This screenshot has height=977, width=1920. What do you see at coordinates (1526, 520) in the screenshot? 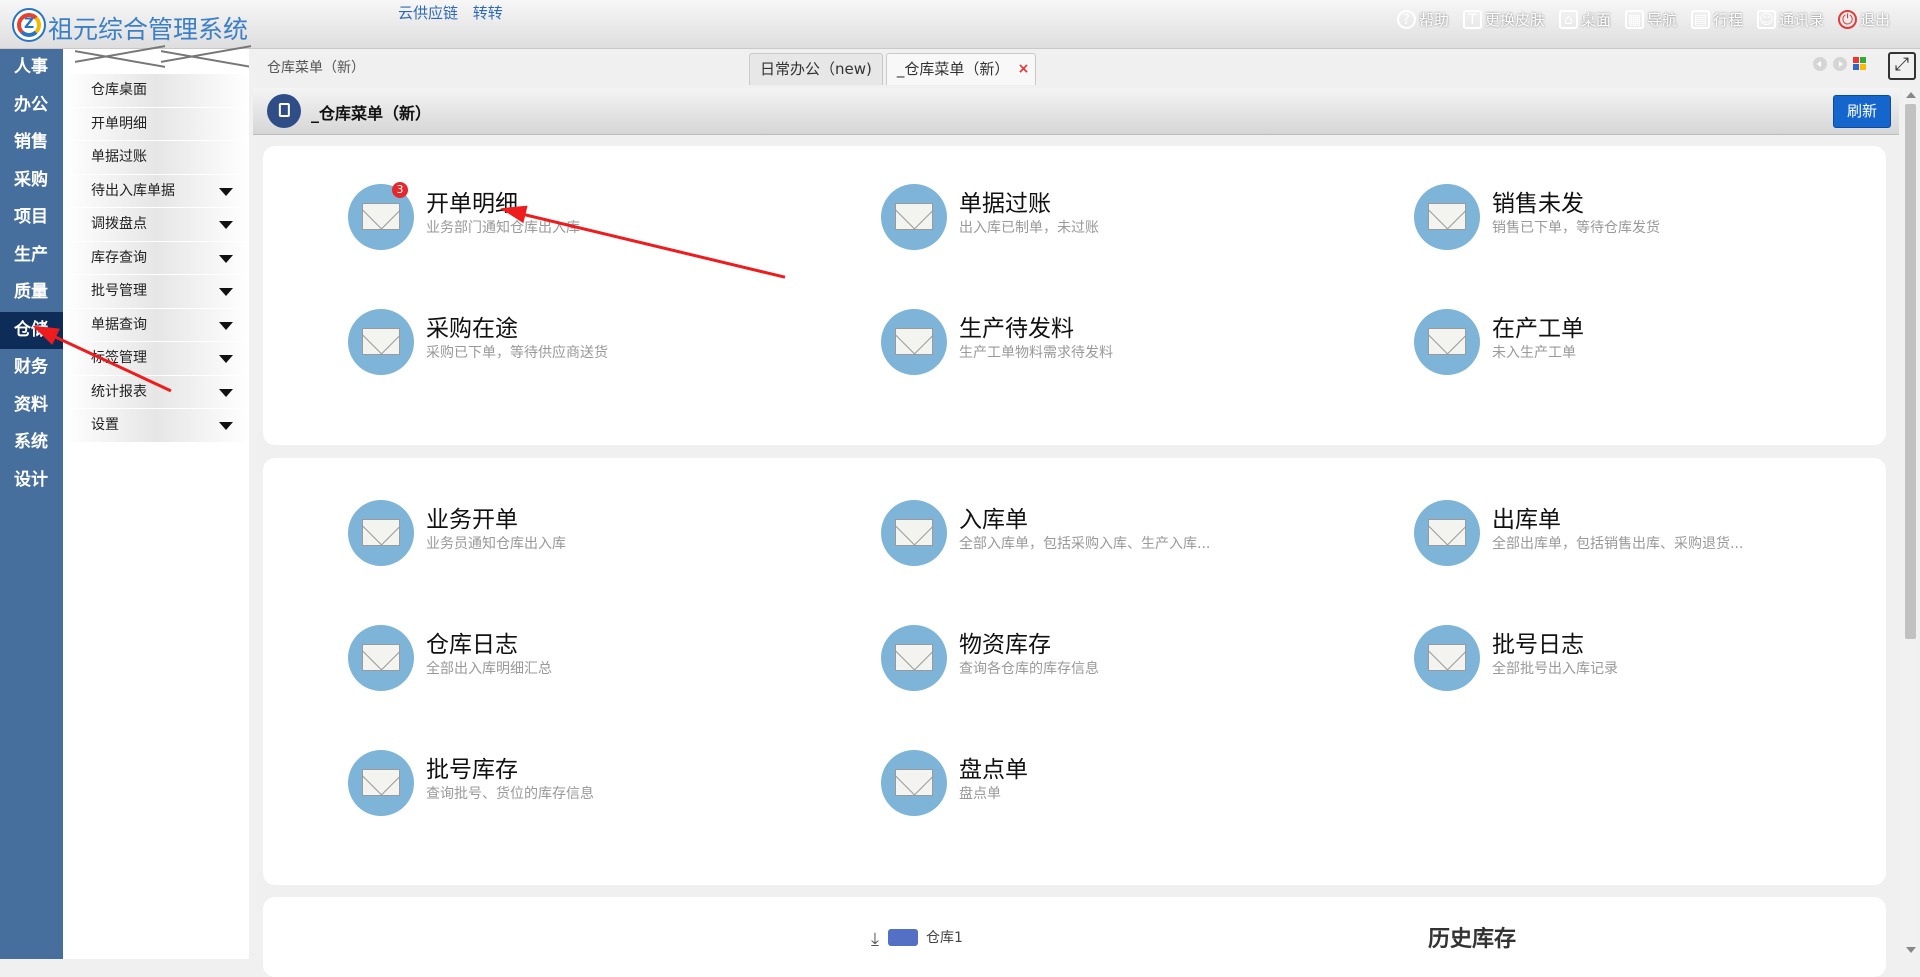
I see `tile-title: 出库单` at bounding box center [1526, 520].